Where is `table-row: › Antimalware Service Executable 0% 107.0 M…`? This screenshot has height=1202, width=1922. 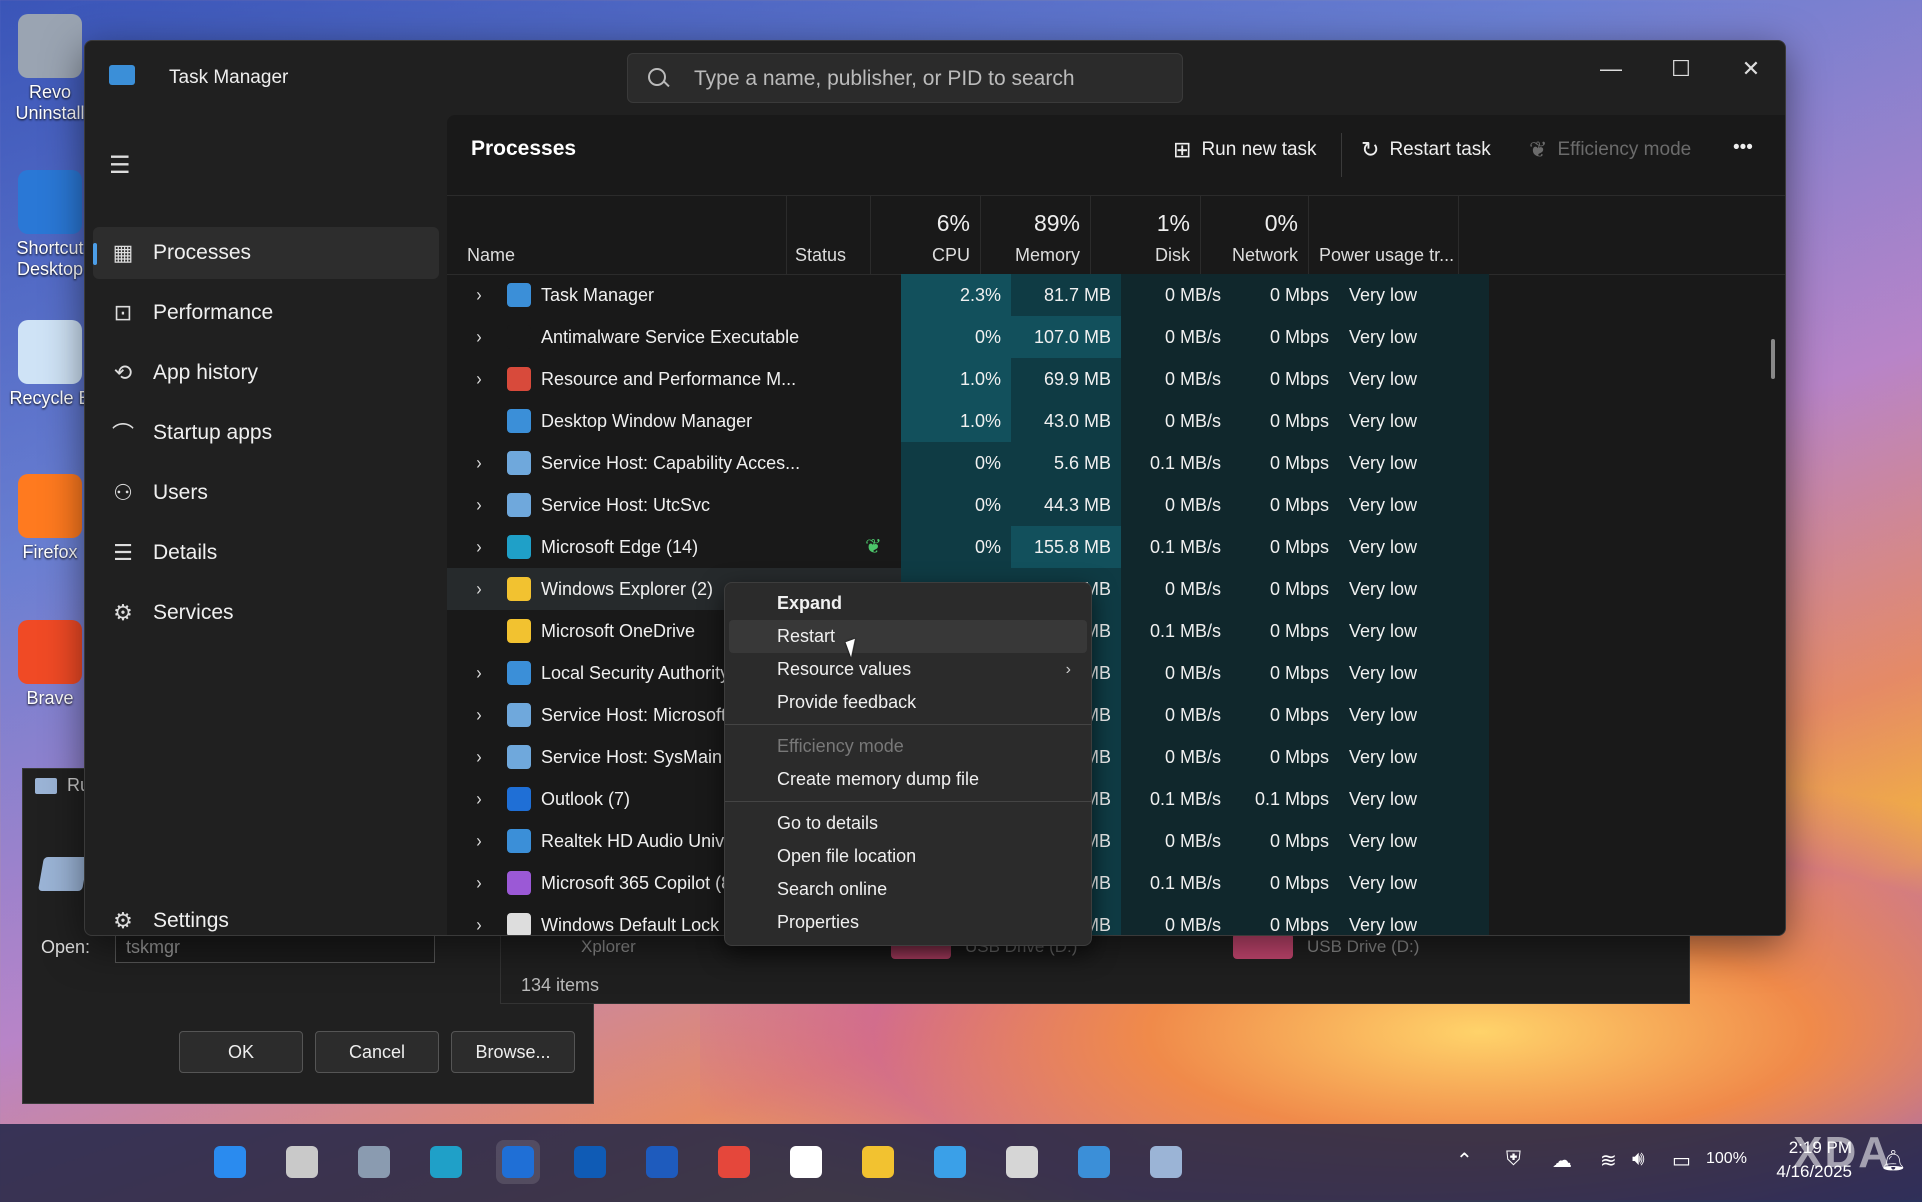 table-row: › Antimalware Service Executable 0% 107.0 M… is located at coordinates (968, 337).